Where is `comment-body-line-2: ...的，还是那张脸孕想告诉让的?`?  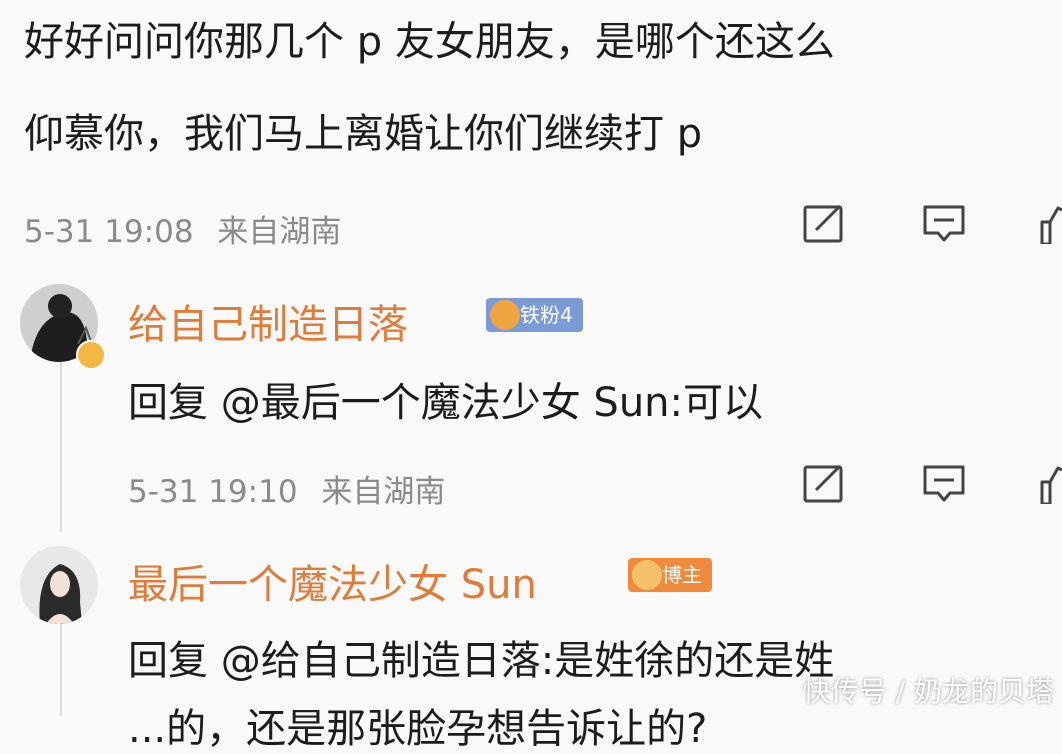 comment-body-line-2: ...的，还是那张脸孕想告诉让的? is located at coordinates (418, 729).